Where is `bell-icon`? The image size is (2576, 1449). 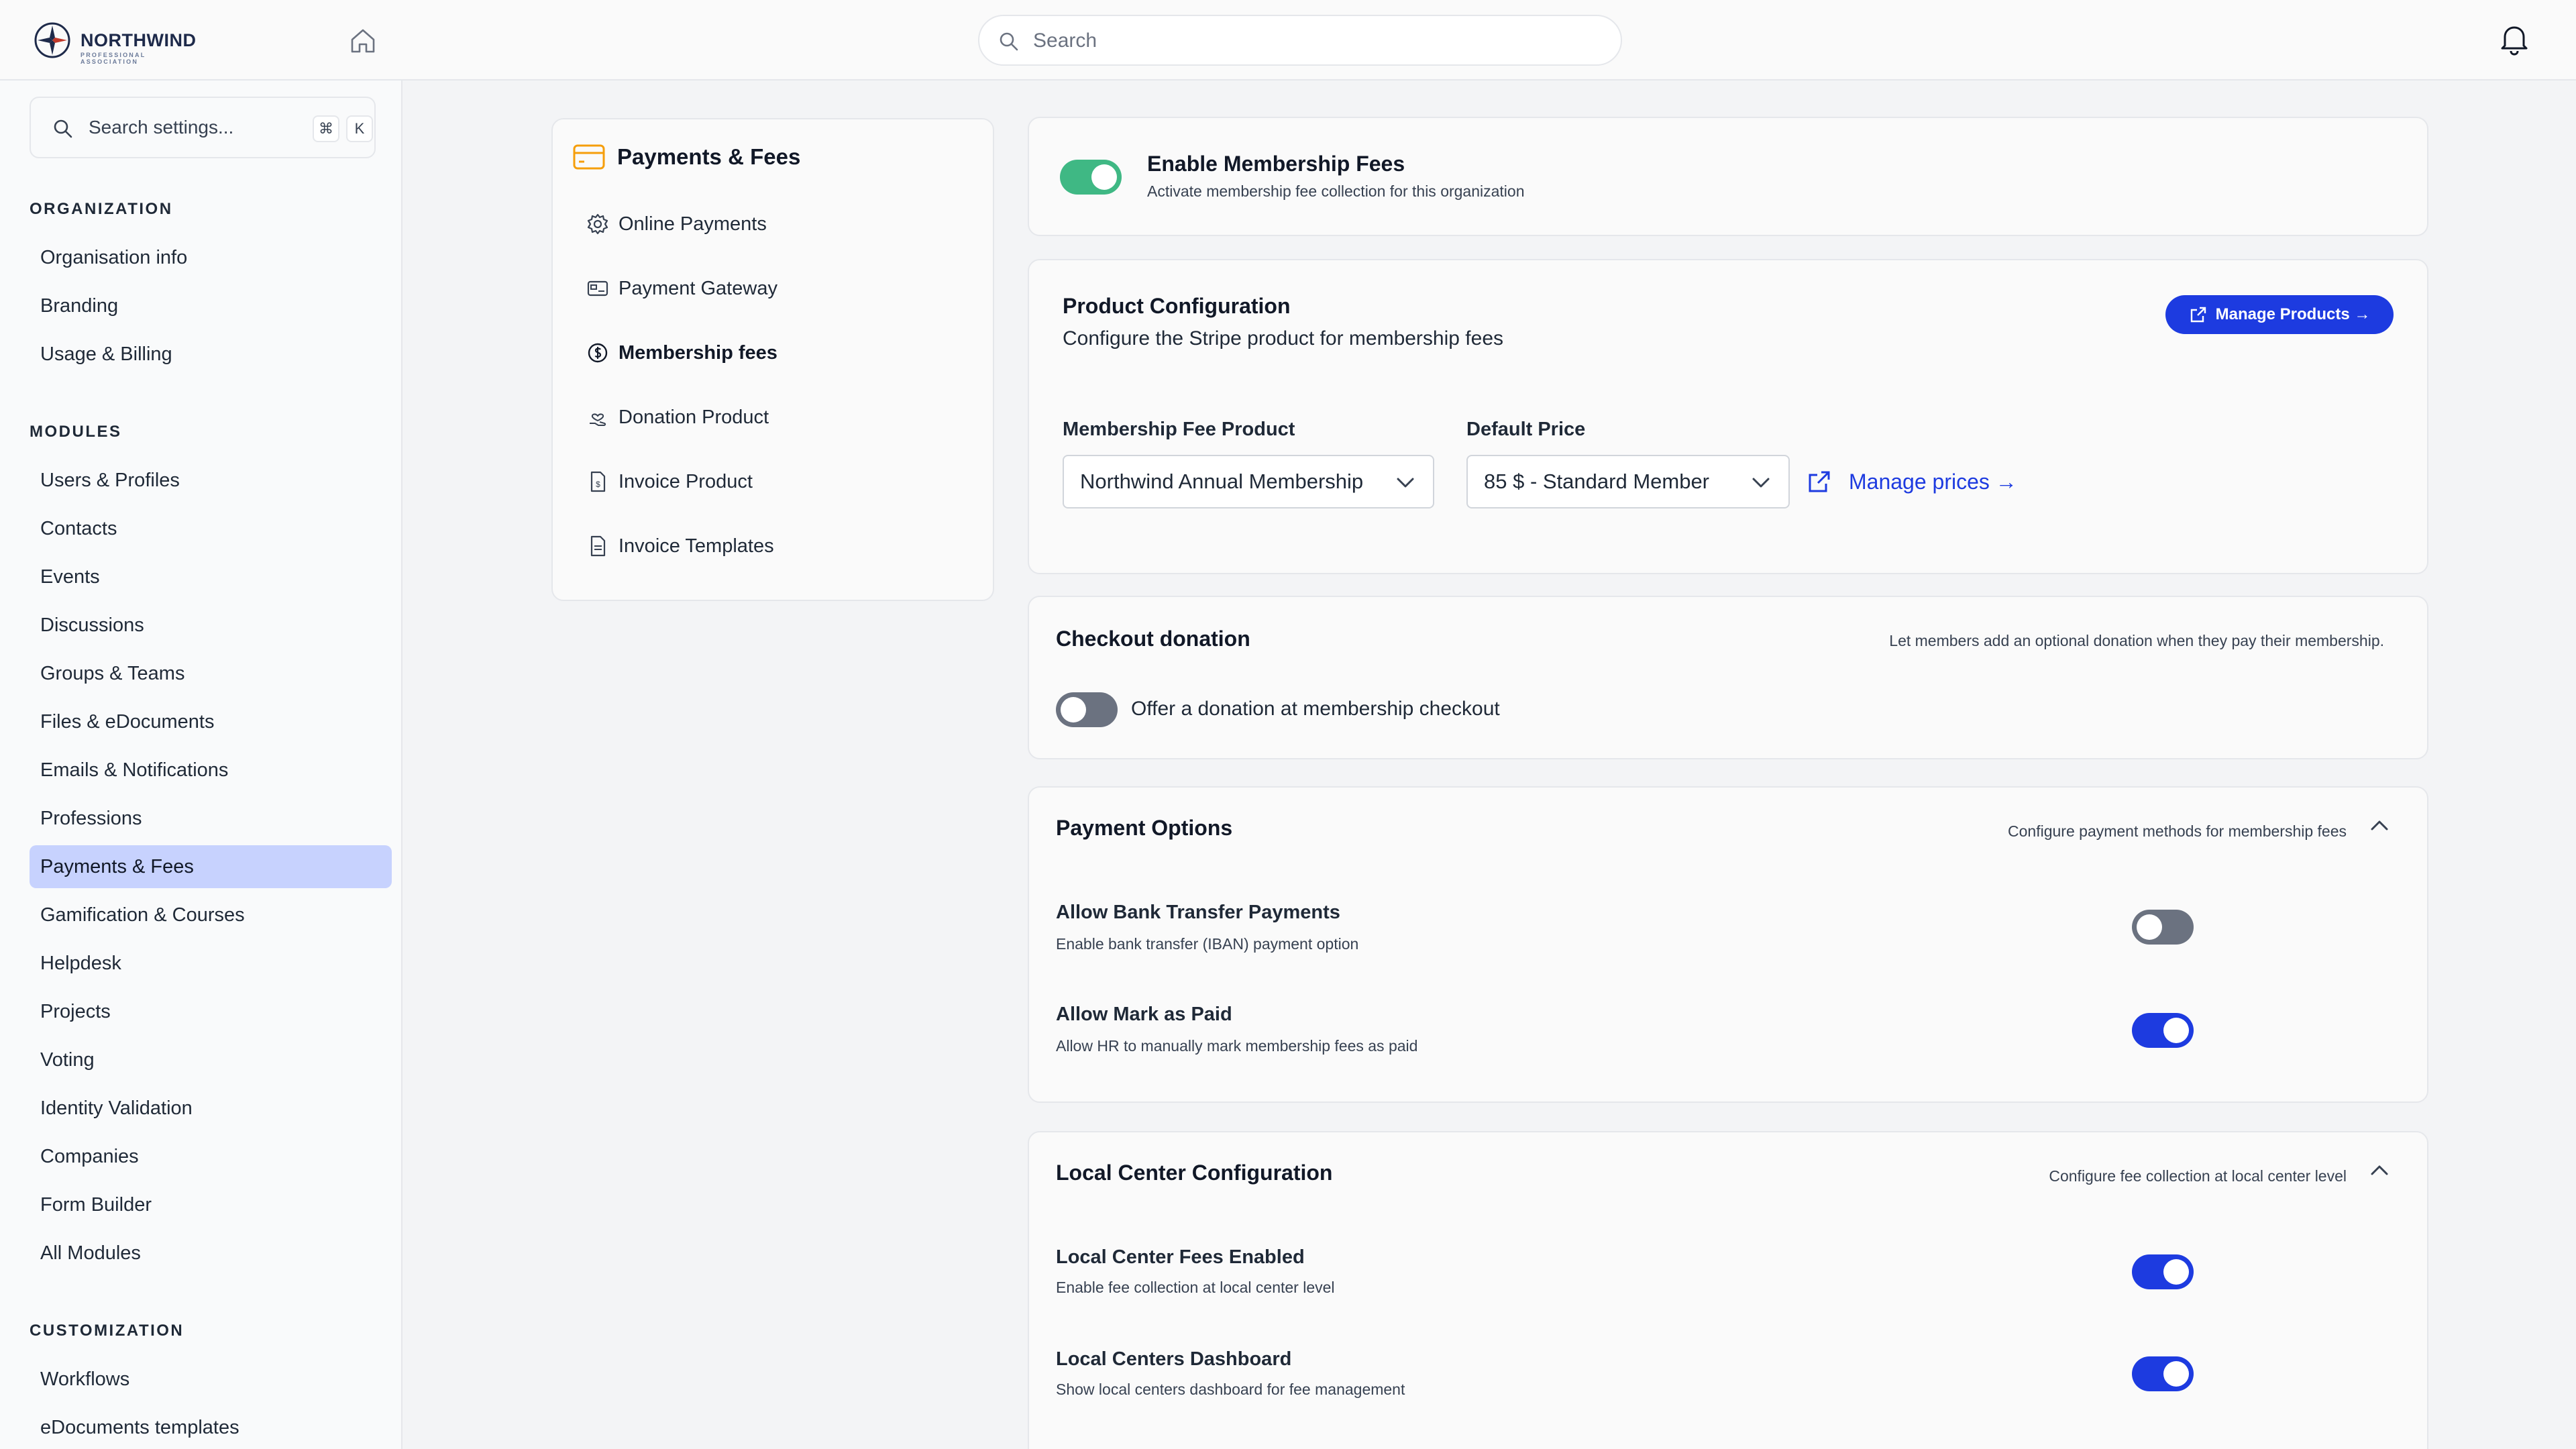 bell-icon is located at coordinates (2514, 39).